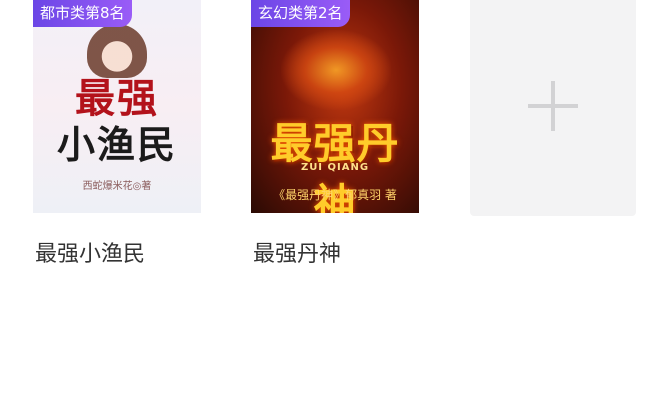 The width and height of the screenshot is (670, 415). I want to click on add-book-button, so click(553, 108).